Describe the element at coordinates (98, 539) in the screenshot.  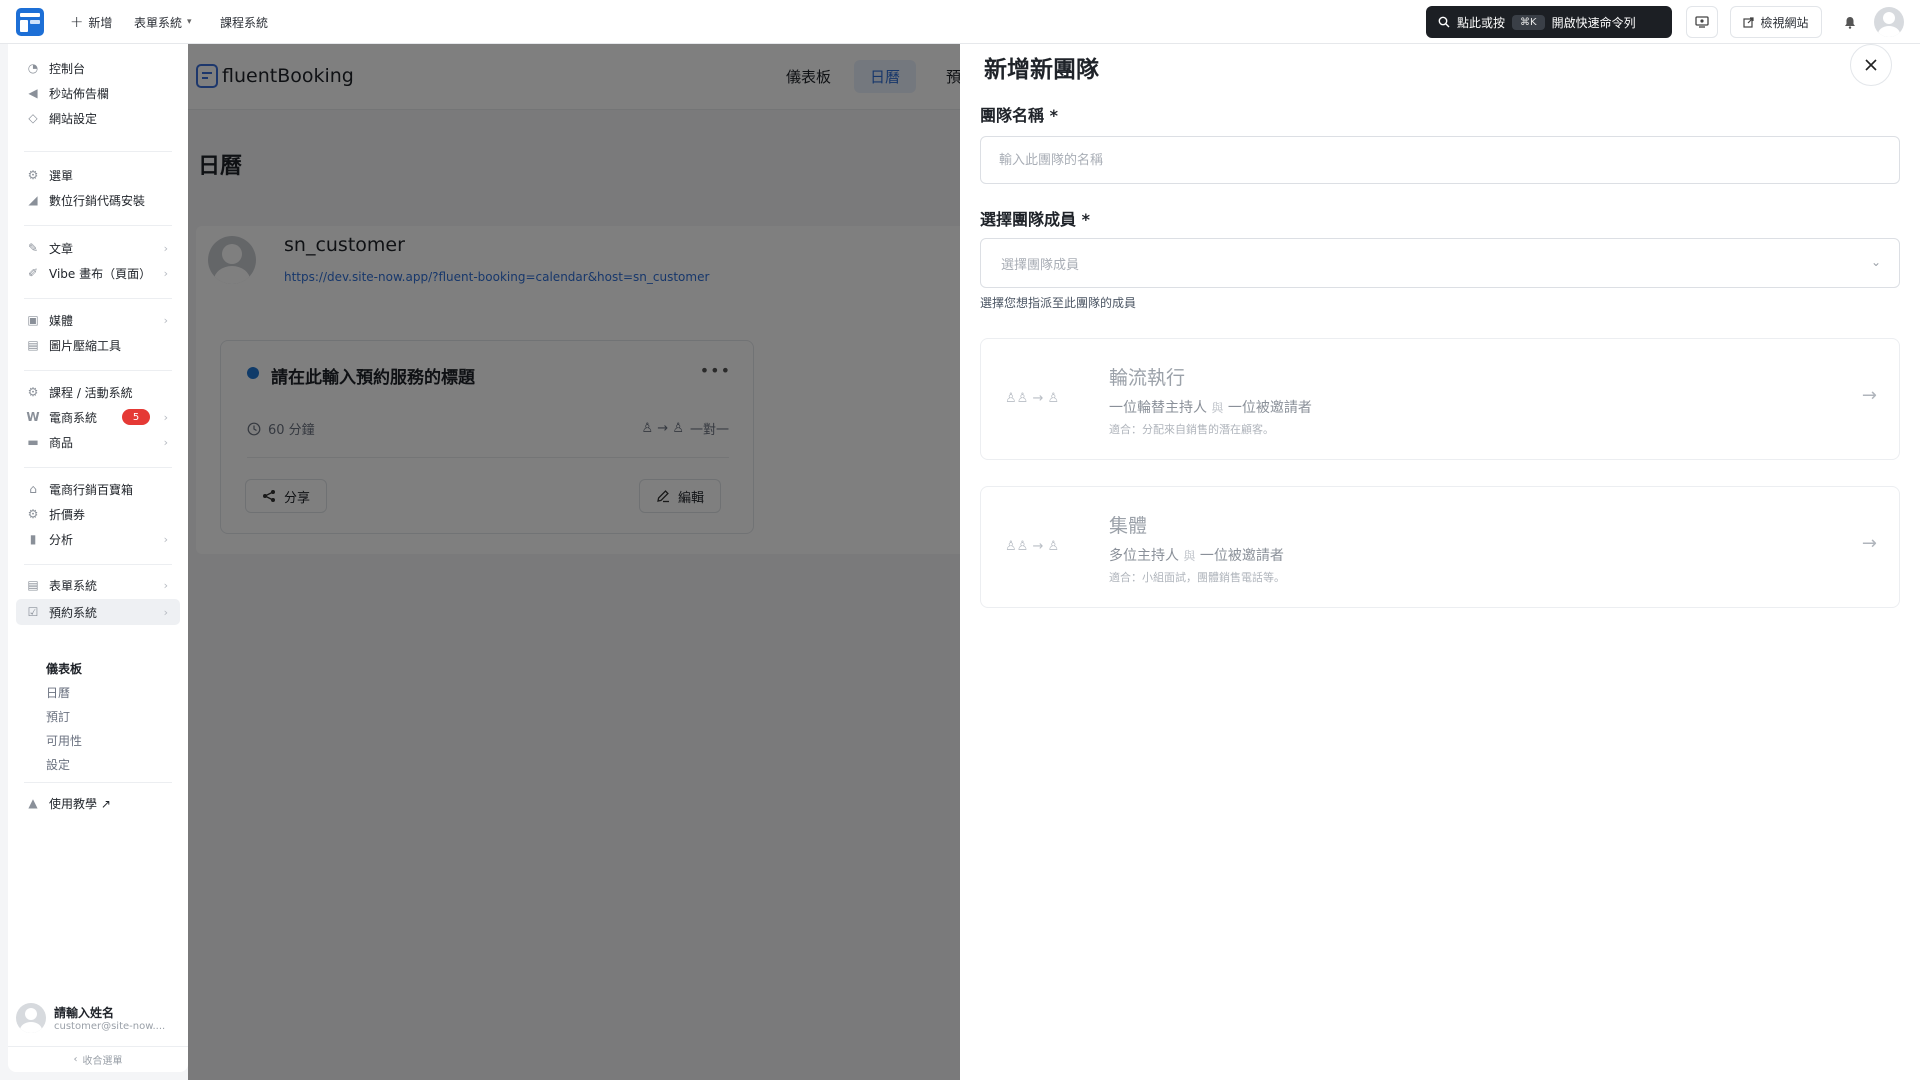
I see `sidebar-item-analytics: ▮ 分析 ›` at that location.